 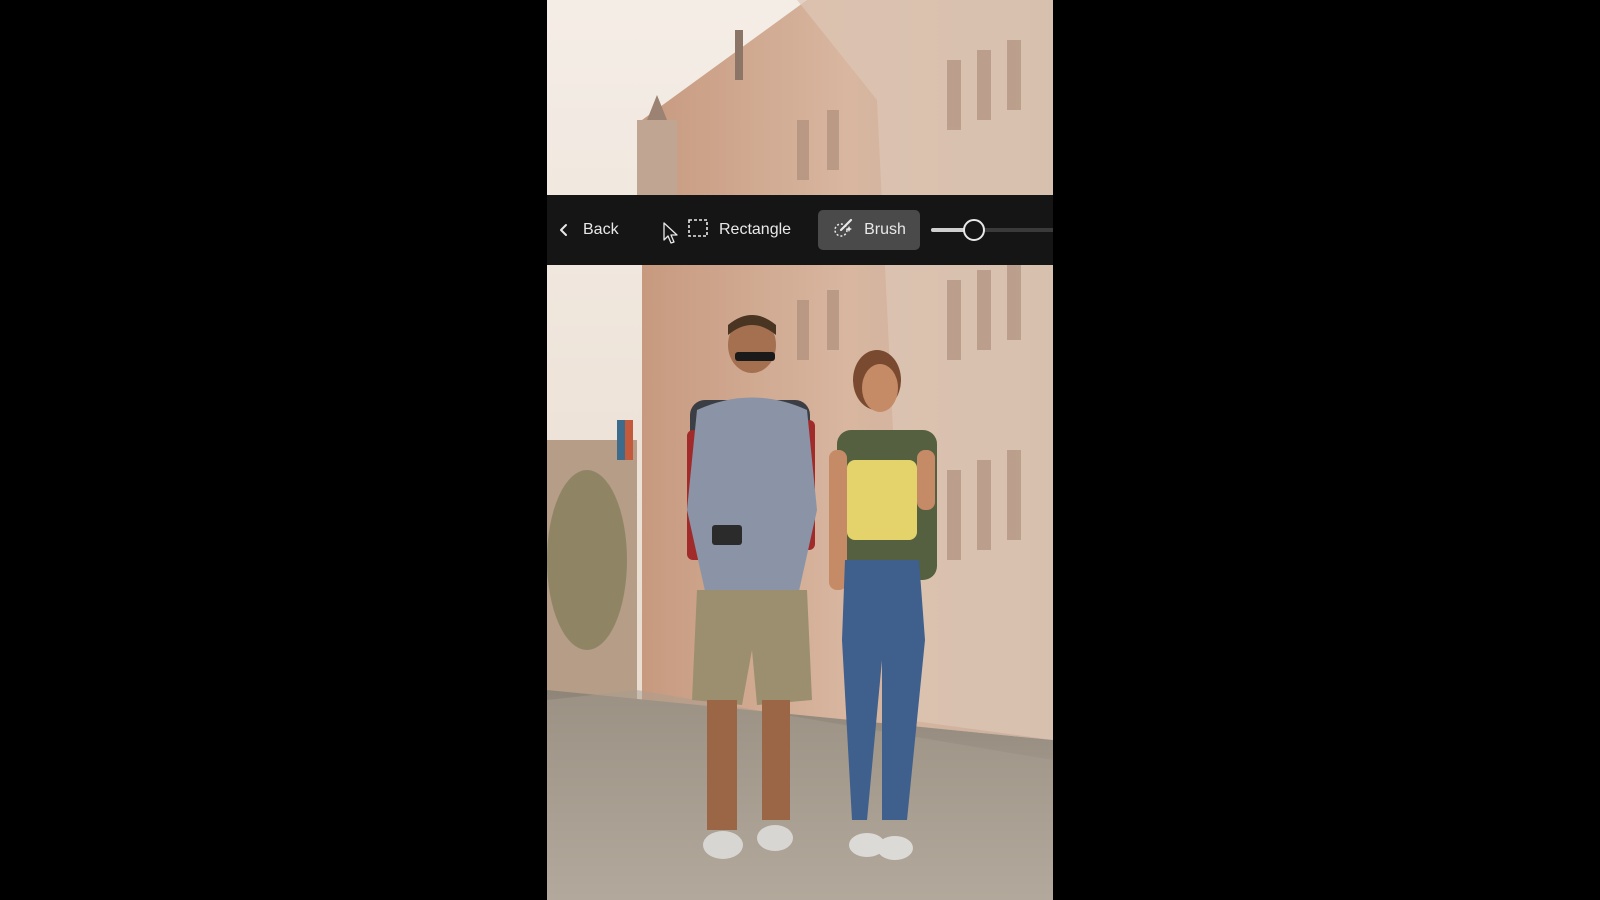 I want to click on chevron-left-icon, so click(x=564, y=230).